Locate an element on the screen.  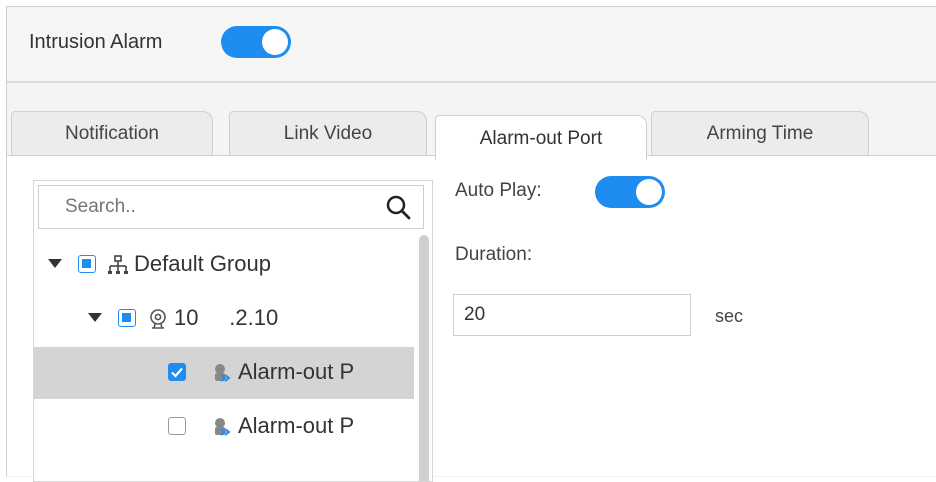
tree-row-alarm-out-2: Alarm-out P is located at coordinates (224, 427).